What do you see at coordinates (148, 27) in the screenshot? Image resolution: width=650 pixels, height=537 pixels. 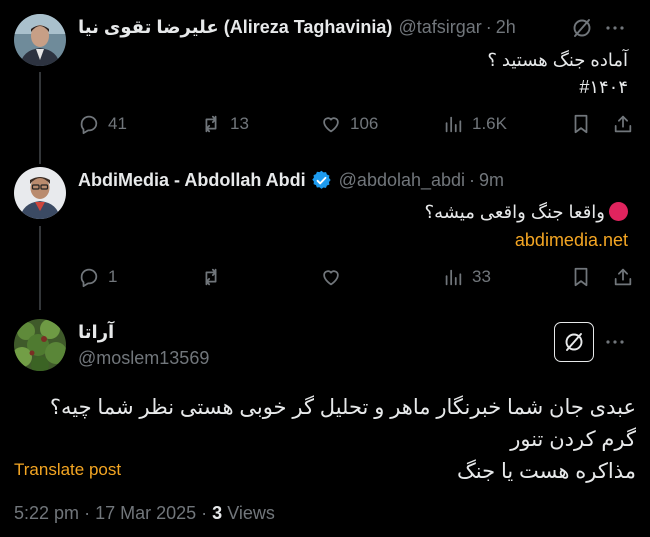 I see `tweet-1-name-fa: علیرضا تقوی نیا` at bounding box center [148, 27].